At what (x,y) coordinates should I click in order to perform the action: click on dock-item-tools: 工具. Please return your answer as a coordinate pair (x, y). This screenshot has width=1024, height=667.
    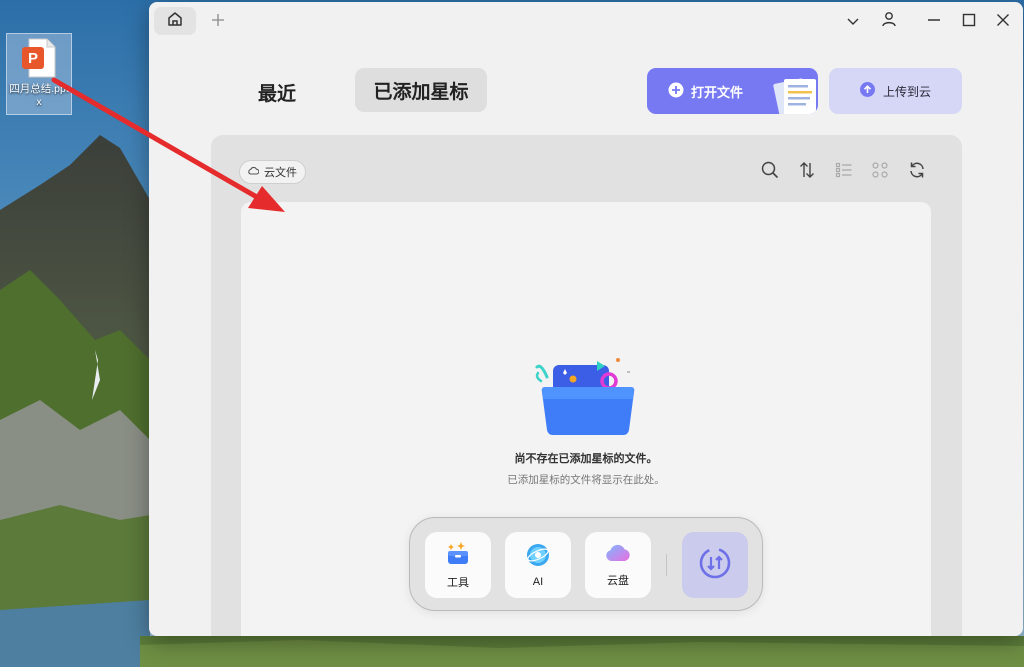
    Looking at the image, I should click on (458, 565).